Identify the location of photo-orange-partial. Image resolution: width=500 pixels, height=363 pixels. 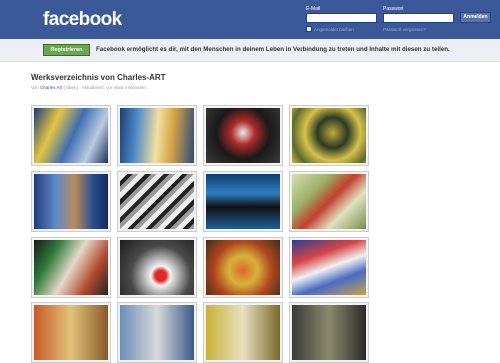
(71, 332).